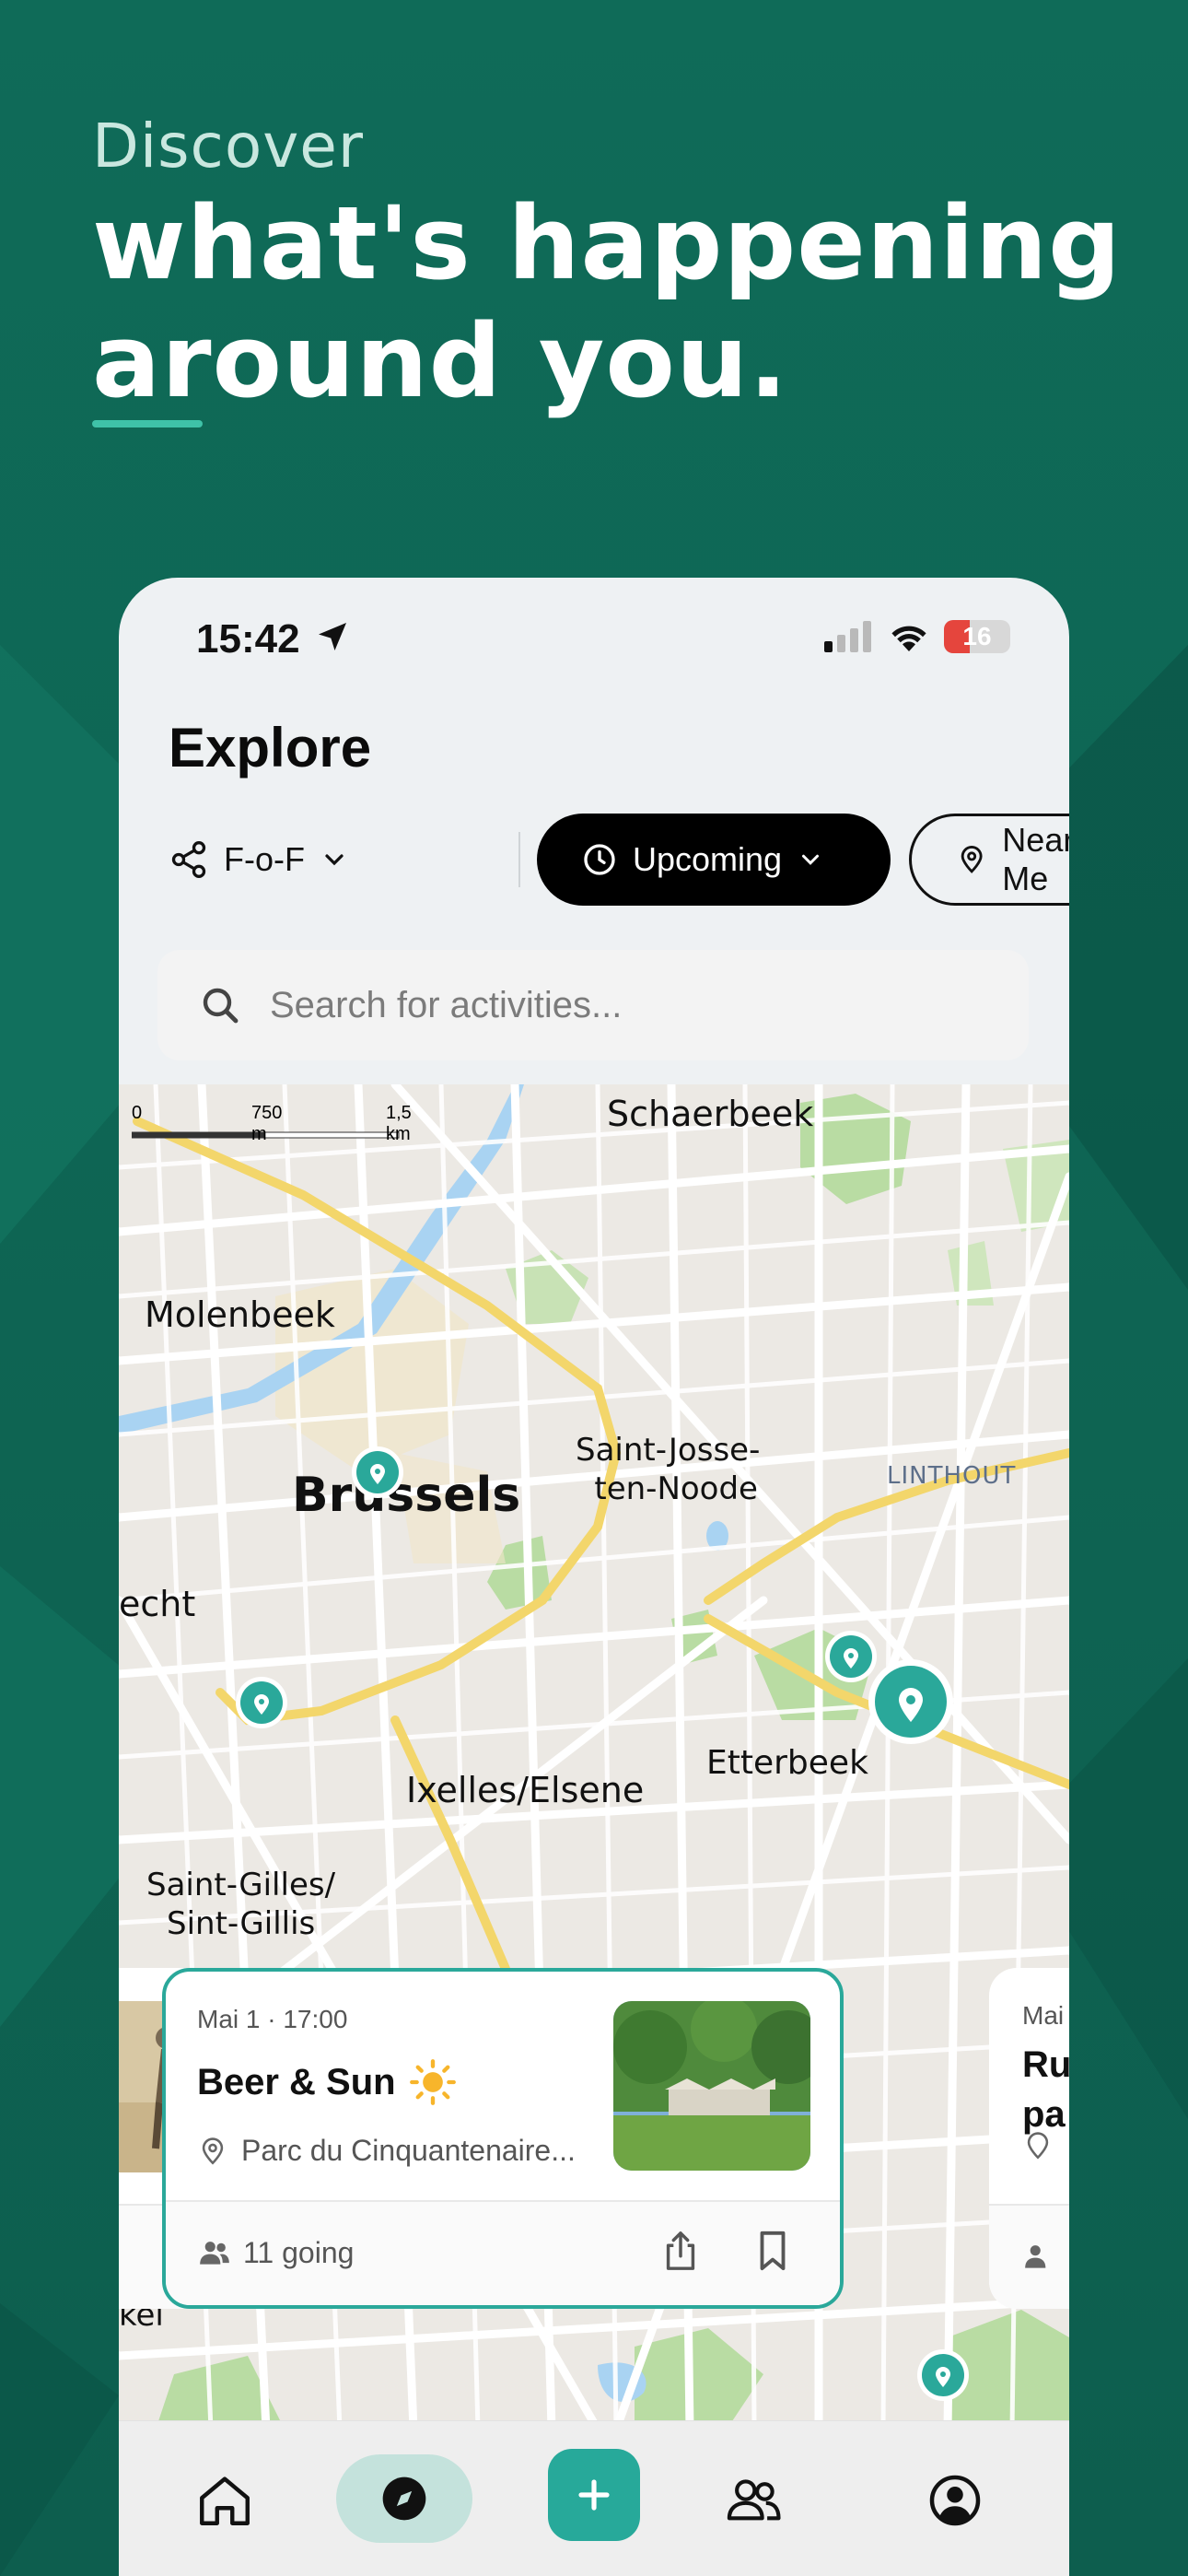  What do you see at coordinates (1035, 859) in the screenshot?
I see `near-me-filter-label: Near Me` at bounding box center [1035, 859].